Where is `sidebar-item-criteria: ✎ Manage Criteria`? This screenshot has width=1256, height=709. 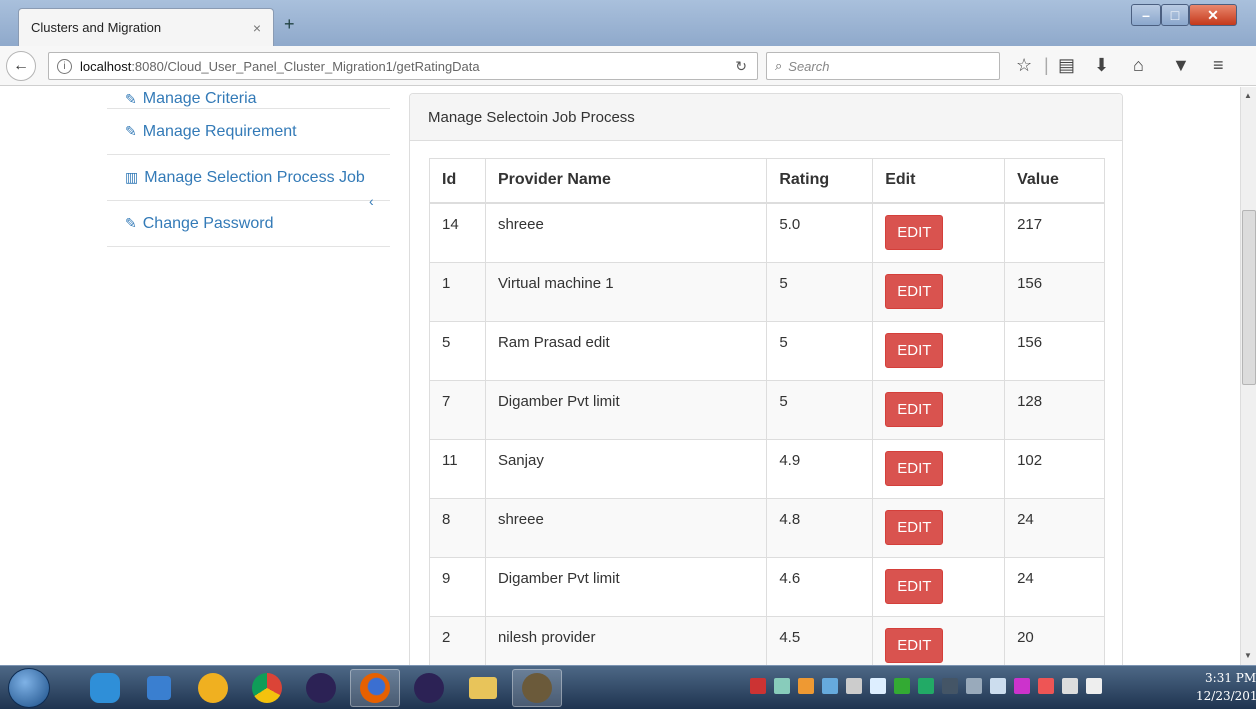 sidebar-item-criteria: ✎ Manage Criteria is located at coordinates (248, 98).